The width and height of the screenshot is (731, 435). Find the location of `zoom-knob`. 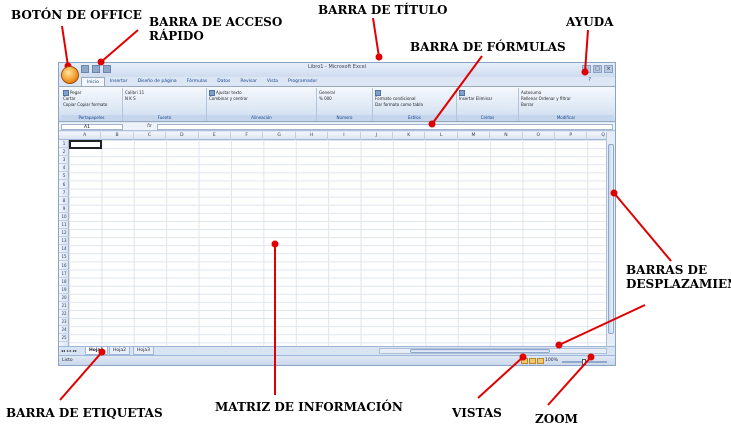

zoom-knob is located at coordinates (584, 362).